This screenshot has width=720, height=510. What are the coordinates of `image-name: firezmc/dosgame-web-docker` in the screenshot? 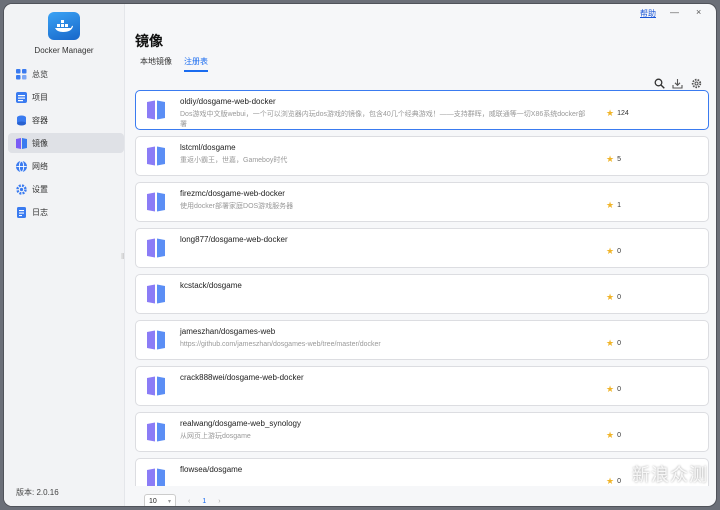 It's located at (232, 193).